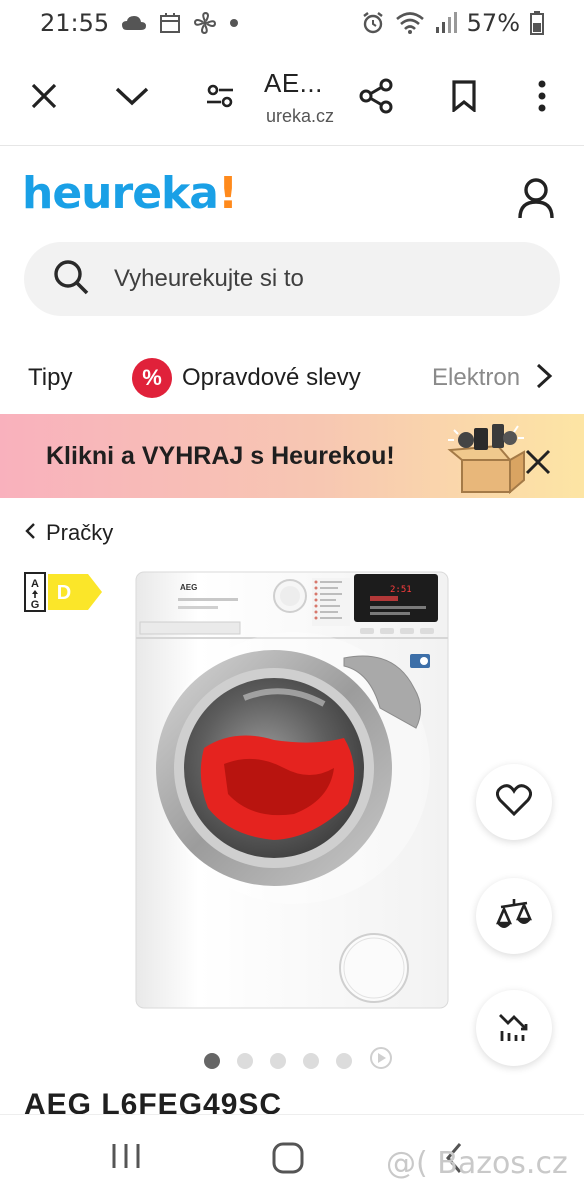 The width and height of the screenshot is (584, 1200). What do you see at coordinates (477, 1163) in the screenshot?
I see `watermark: @( Bazos.cz` at bounding box center [477, 1163].